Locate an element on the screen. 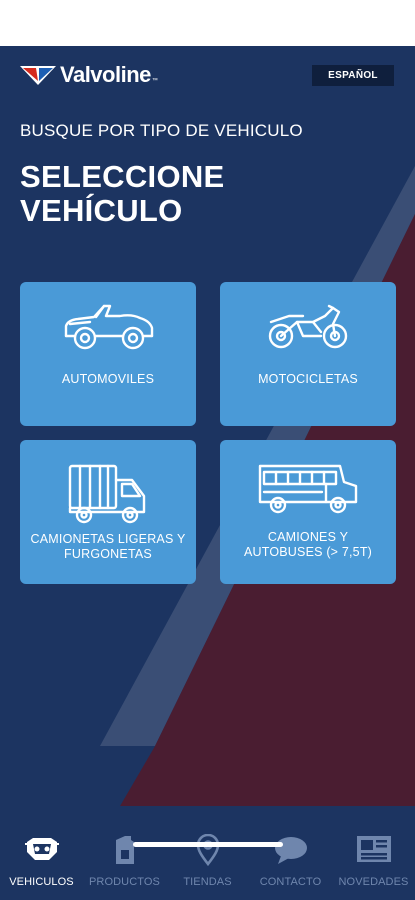 Image resolution: width=415 pixels, height=900 pixels. tab-vehiculos: VEHICULOS is located at coordinates (41, 852).